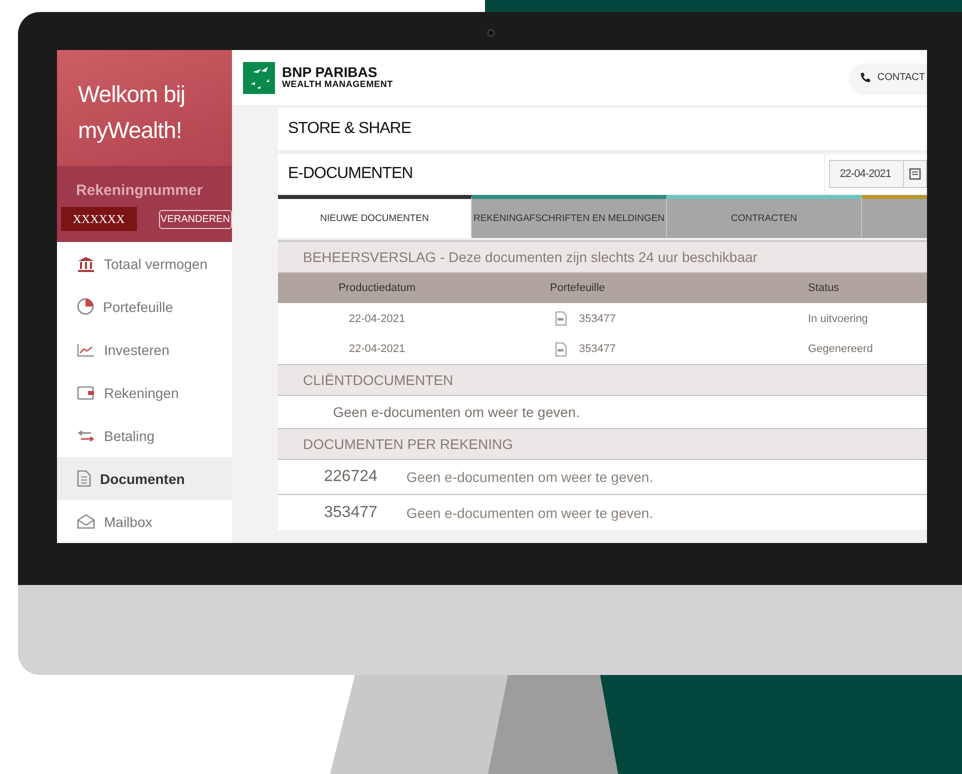 The image size is (962, 774). I want to click on section-header: DOCUMENTEN PER REKENING, so click(602, 444).